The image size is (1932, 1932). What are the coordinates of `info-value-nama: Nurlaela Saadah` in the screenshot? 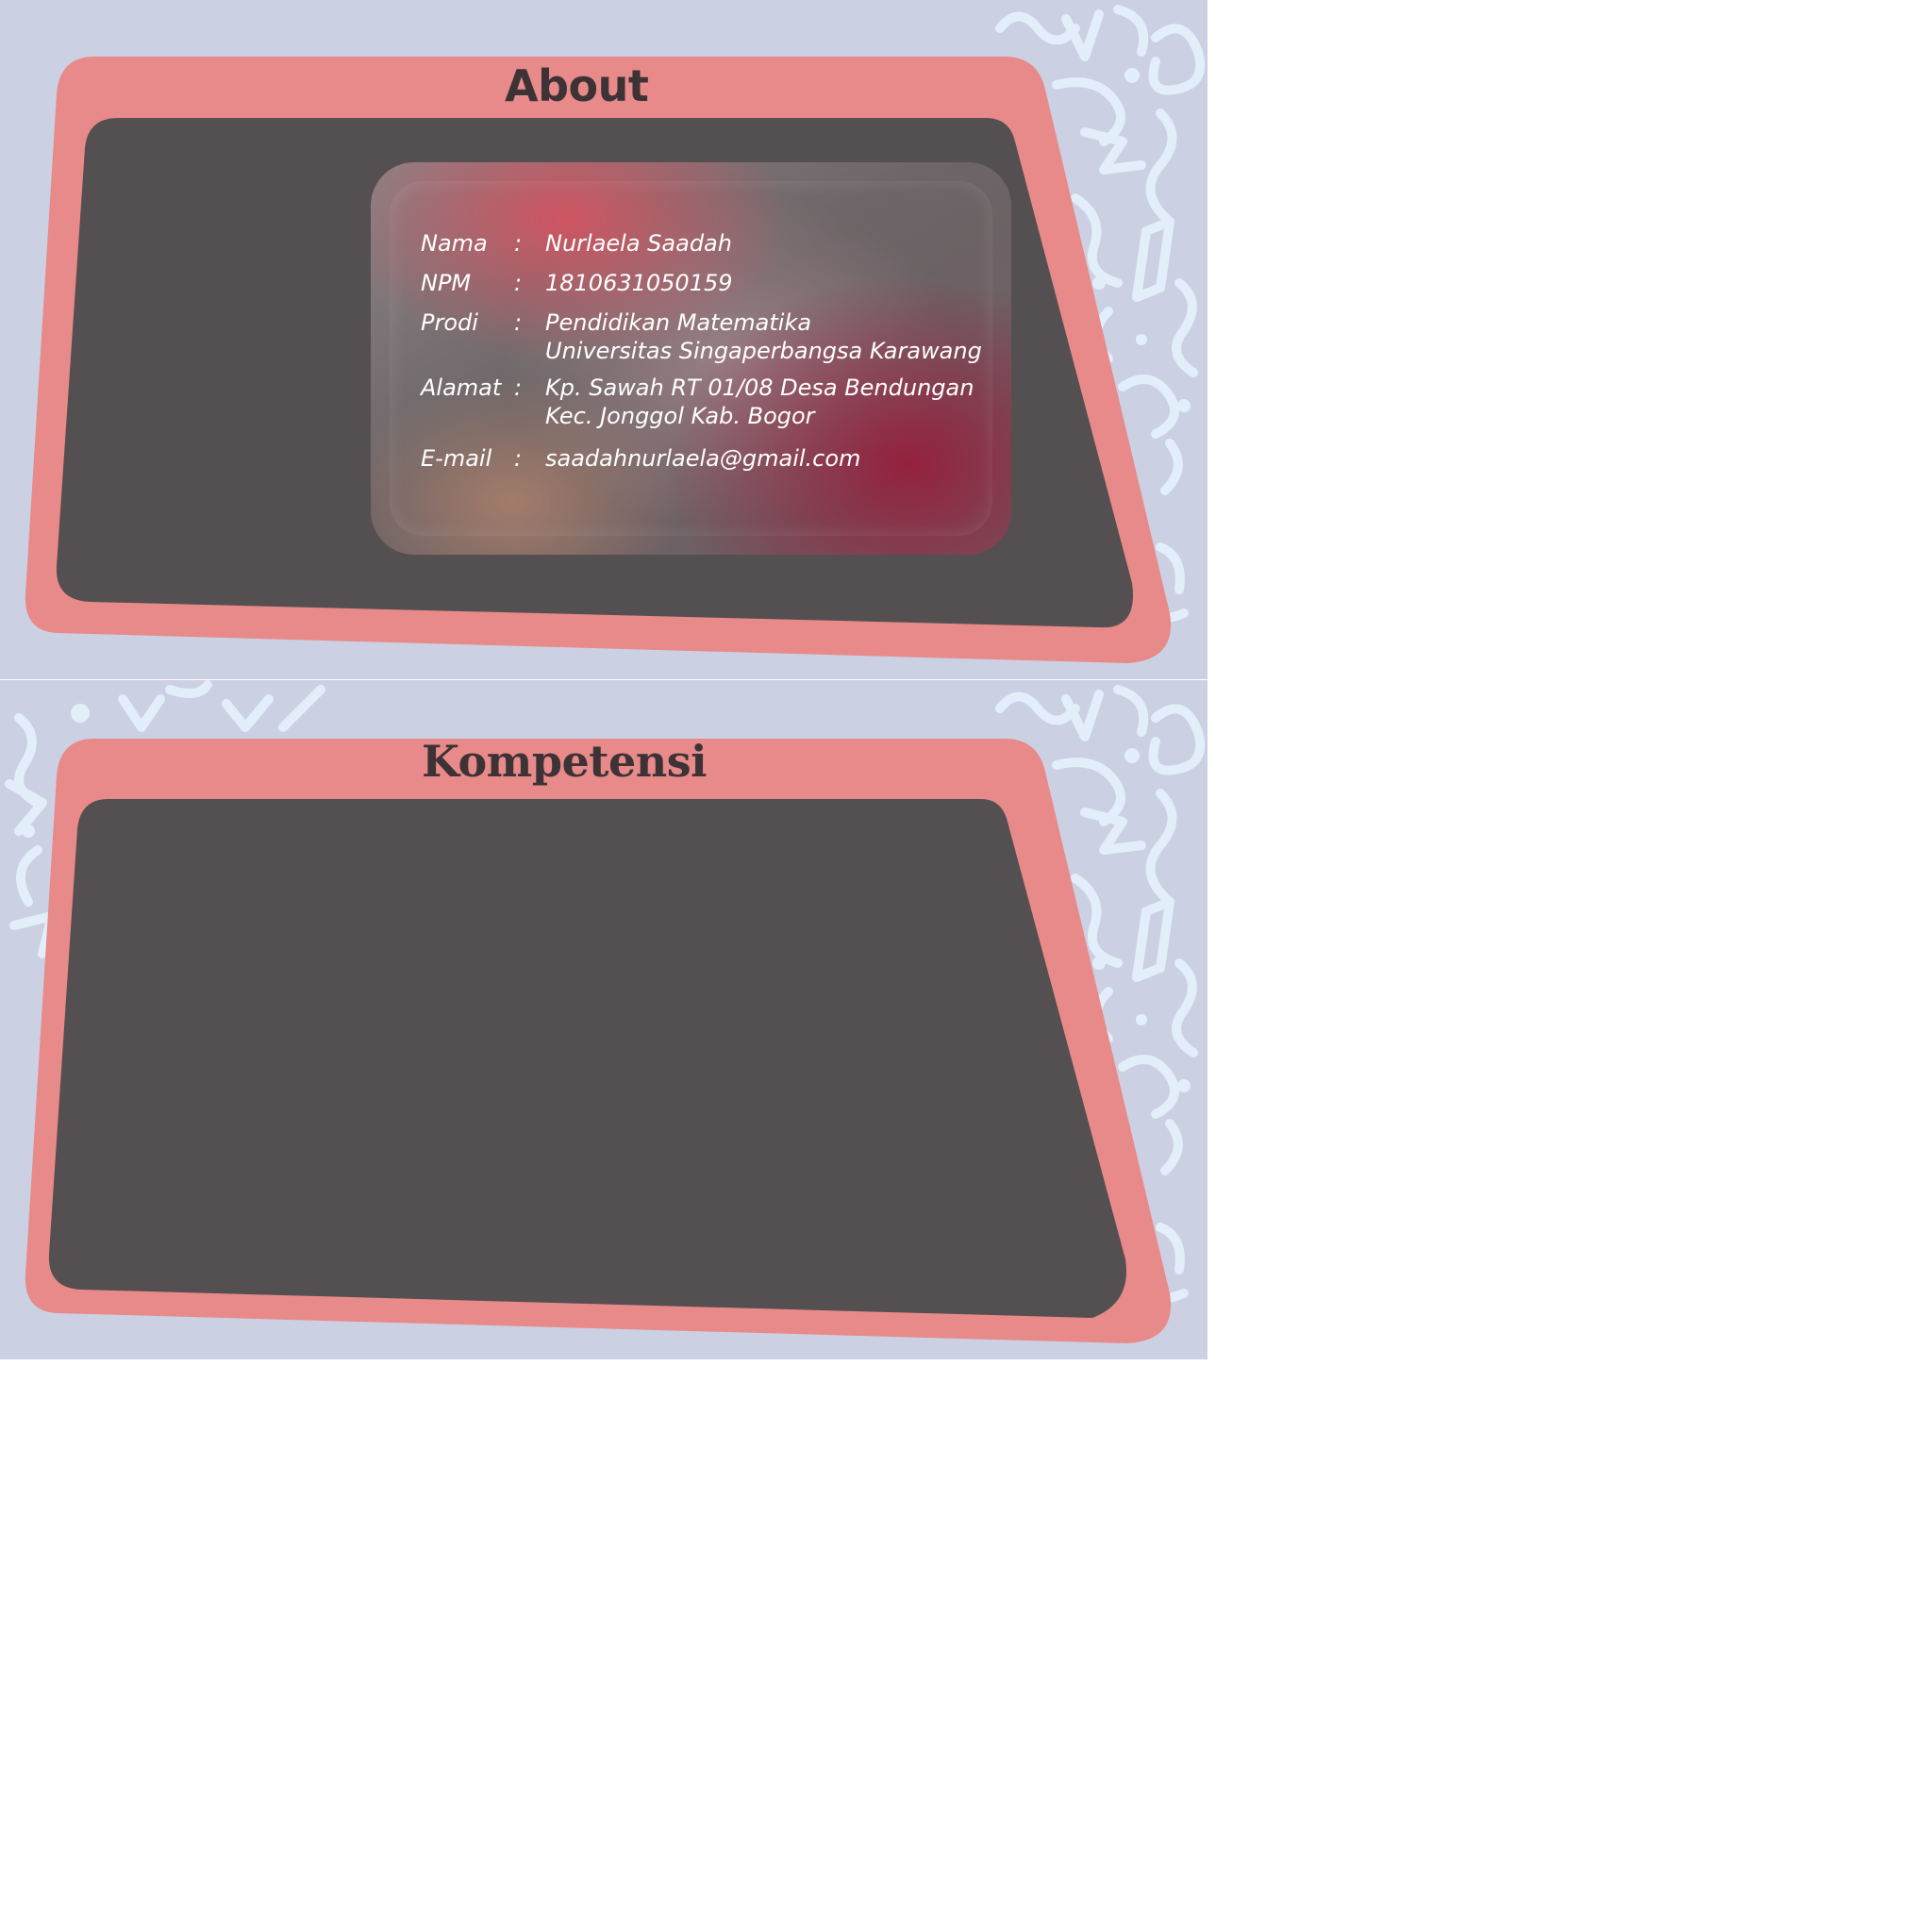 It's located at (638, 244).